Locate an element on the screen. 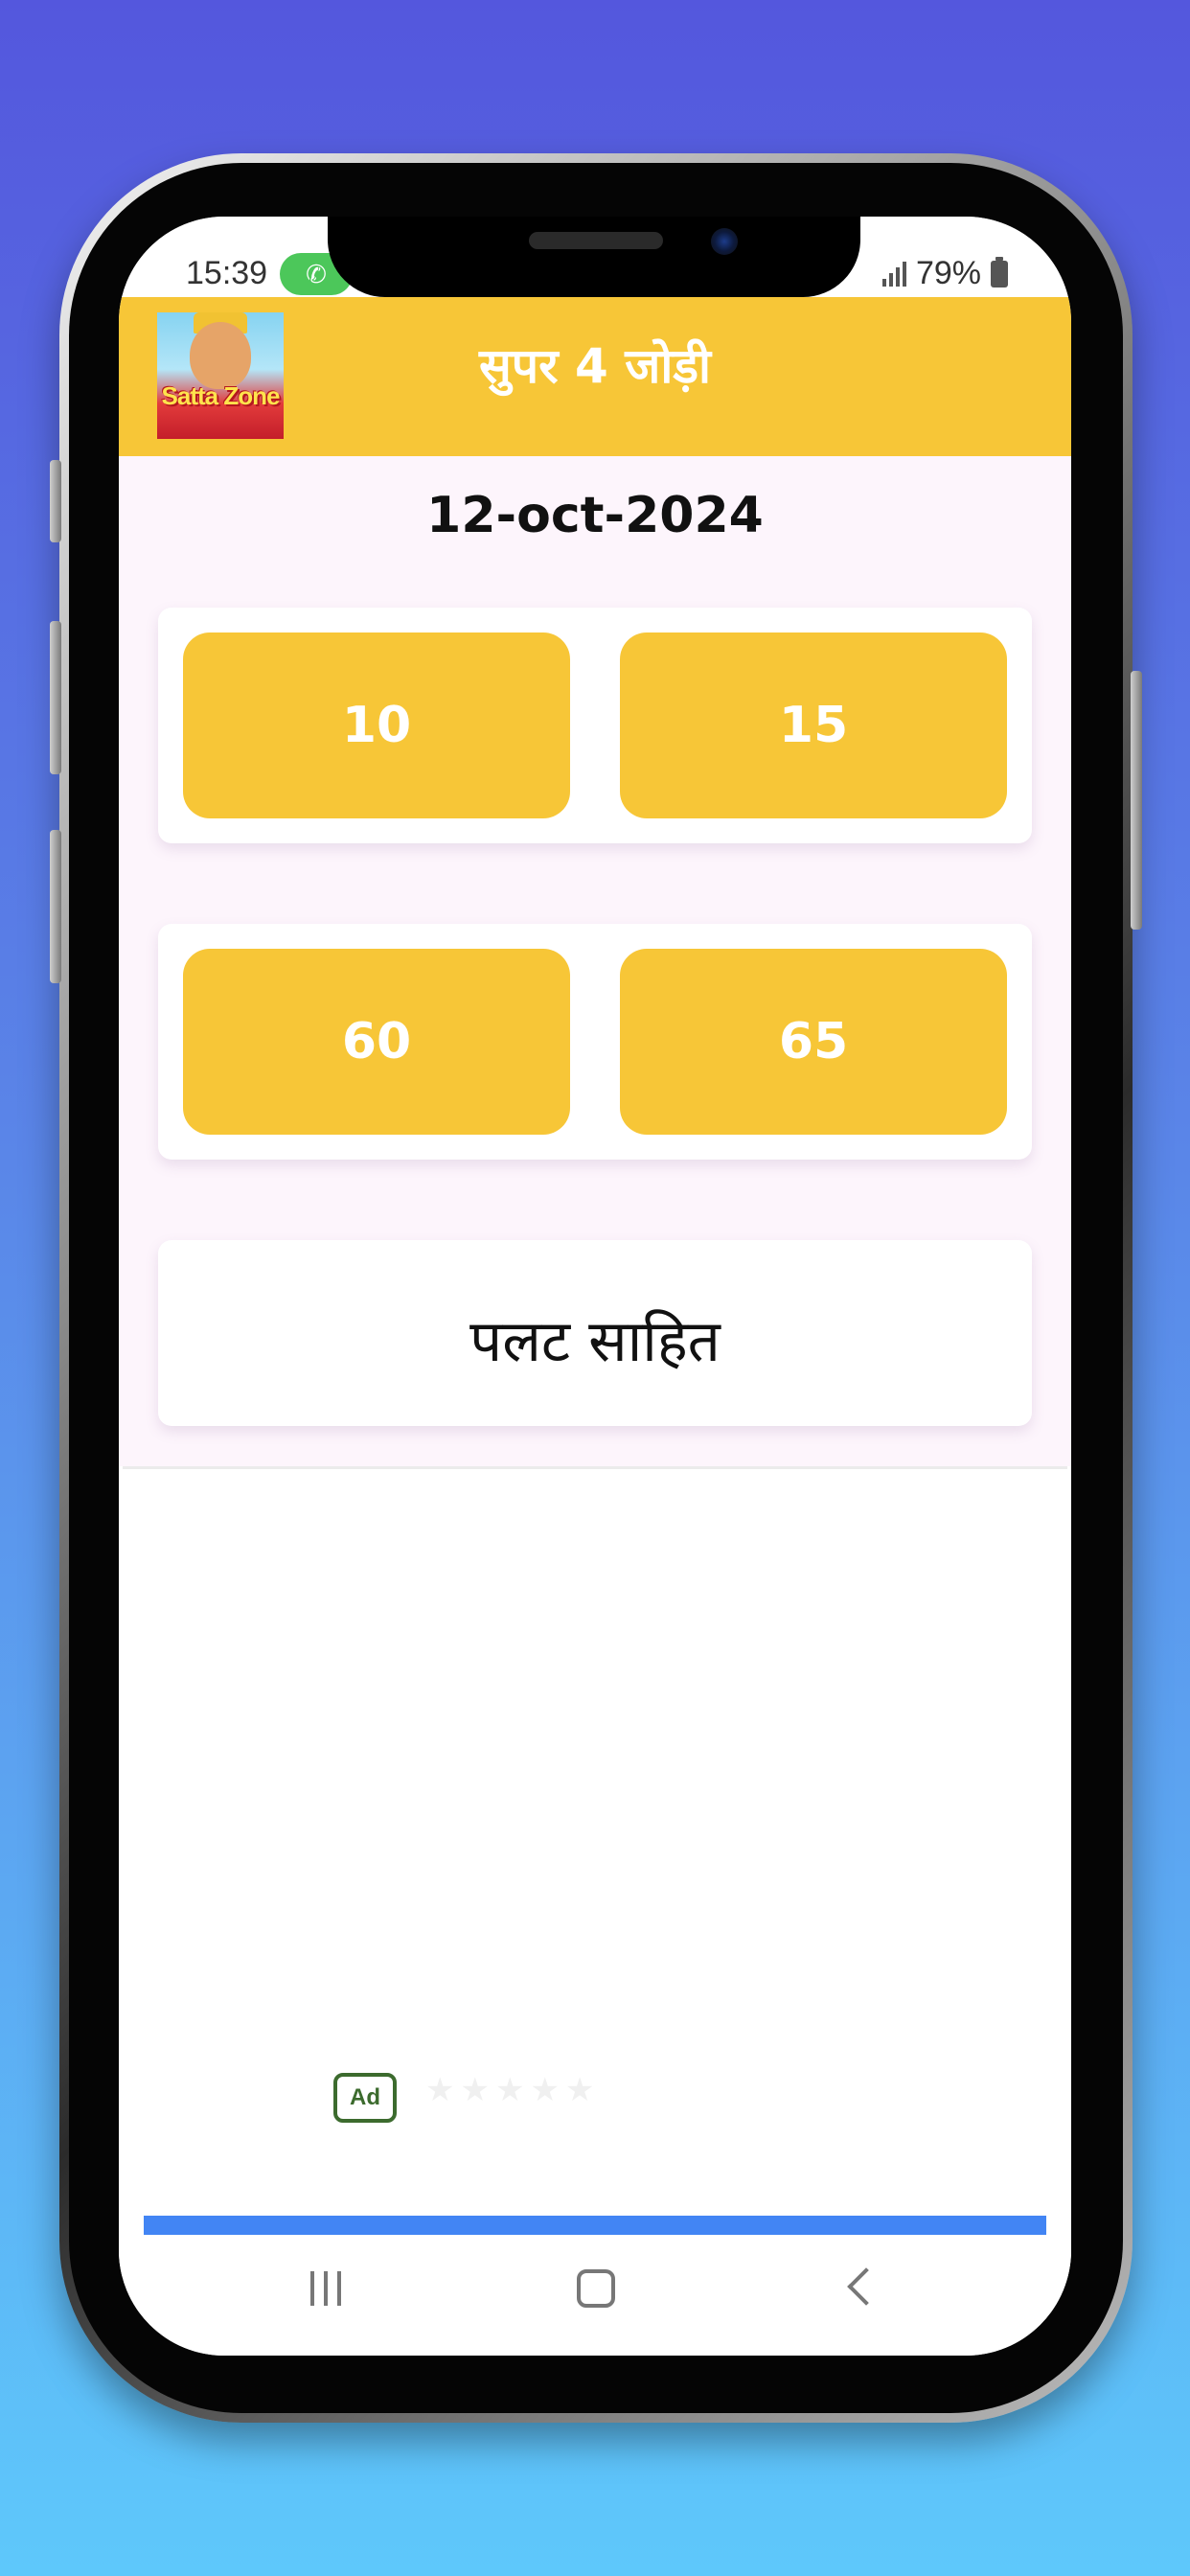 The height and width of the screenshot is (2576, 1190). silent-switch is located at coordinates (56, 906).